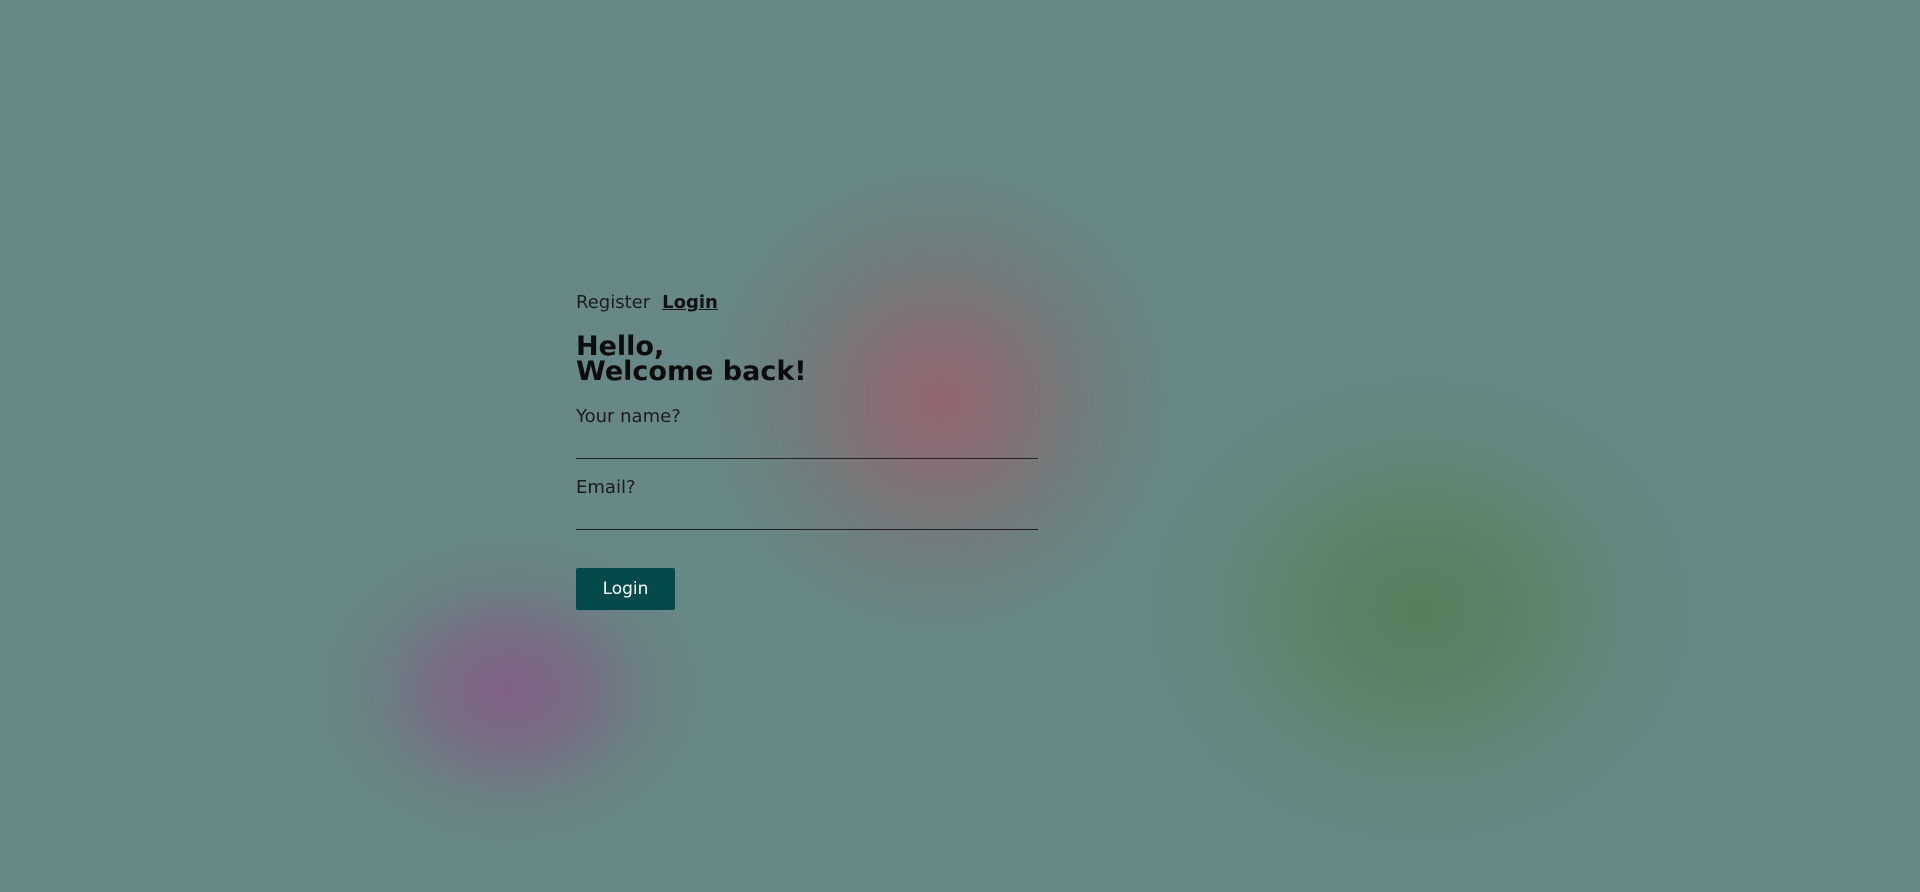  What do you see at coordinates (628, 416) in the screenshot?
I see `name-label: Your name?` at bounding box center [628, 416].